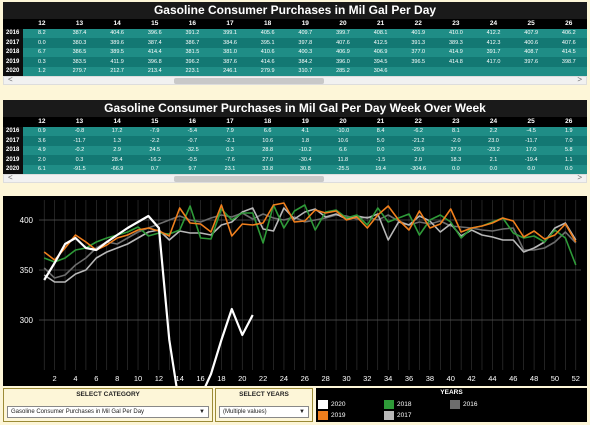 The image size is (590, 425). What do you see at coordinates (42, 52) in the screenshot?
I see `table-cell: 6.7` at bounding box center [42, 52].